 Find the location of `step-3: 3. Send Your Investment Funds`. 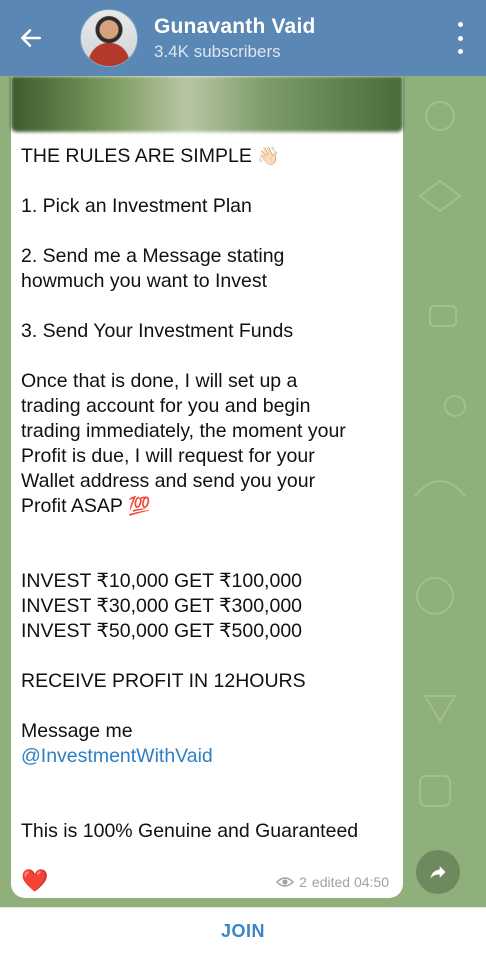

step-3: 3. Send Your Investment Funds is located at coordinates (157, 331).